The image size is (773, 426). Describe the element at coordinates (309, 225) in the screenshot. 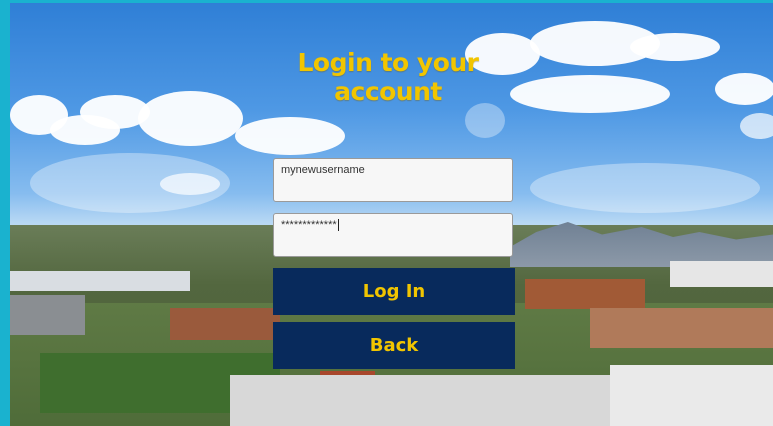

I see `password-value: *************` at that location.